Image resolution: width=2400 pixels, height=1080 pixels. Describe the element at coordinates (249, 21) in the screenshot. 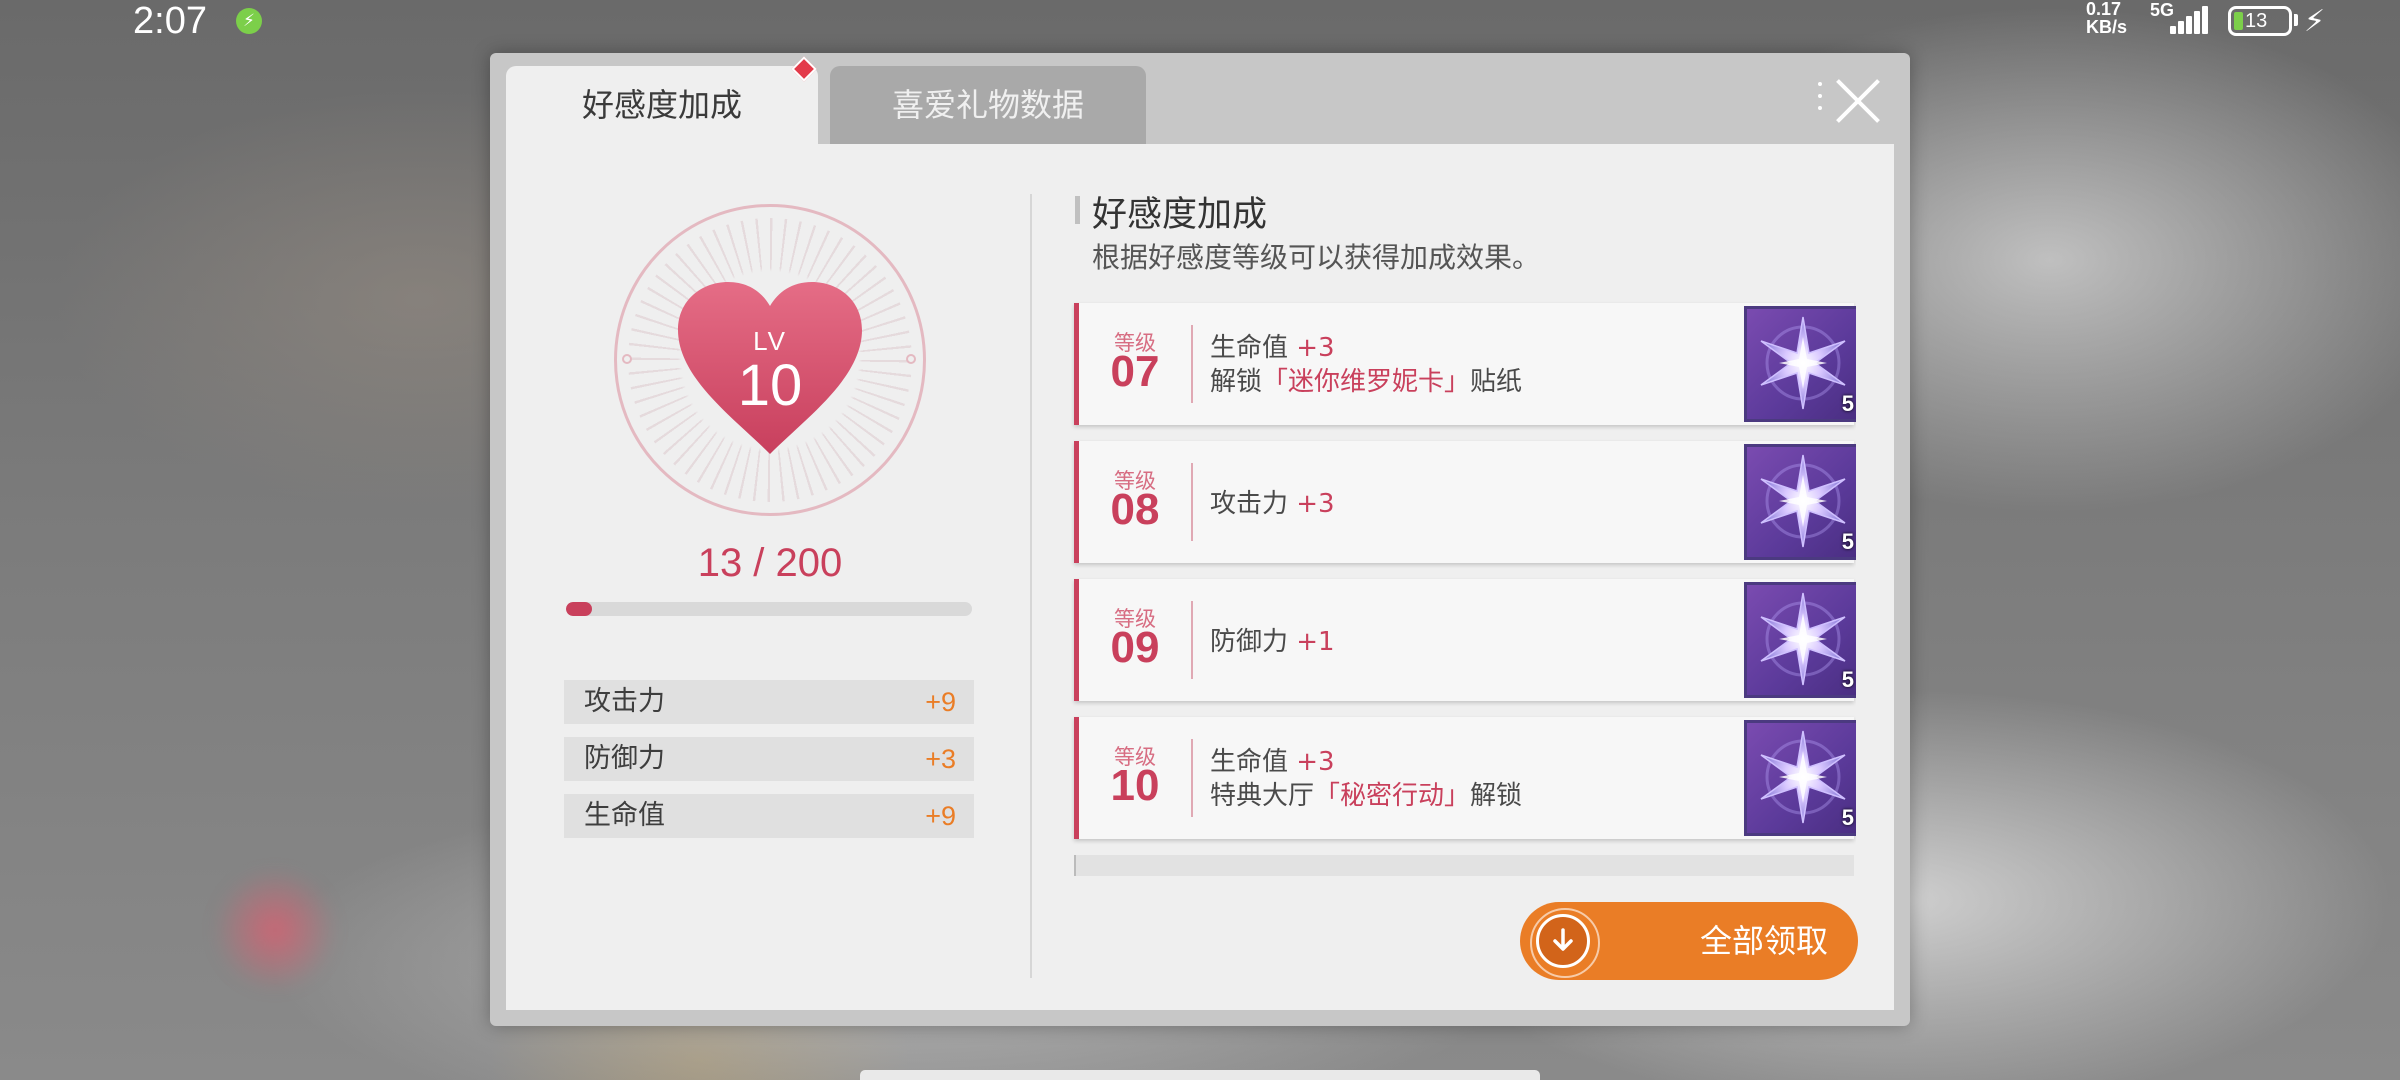

I see `app-notification-icon: ⚡` at that location.